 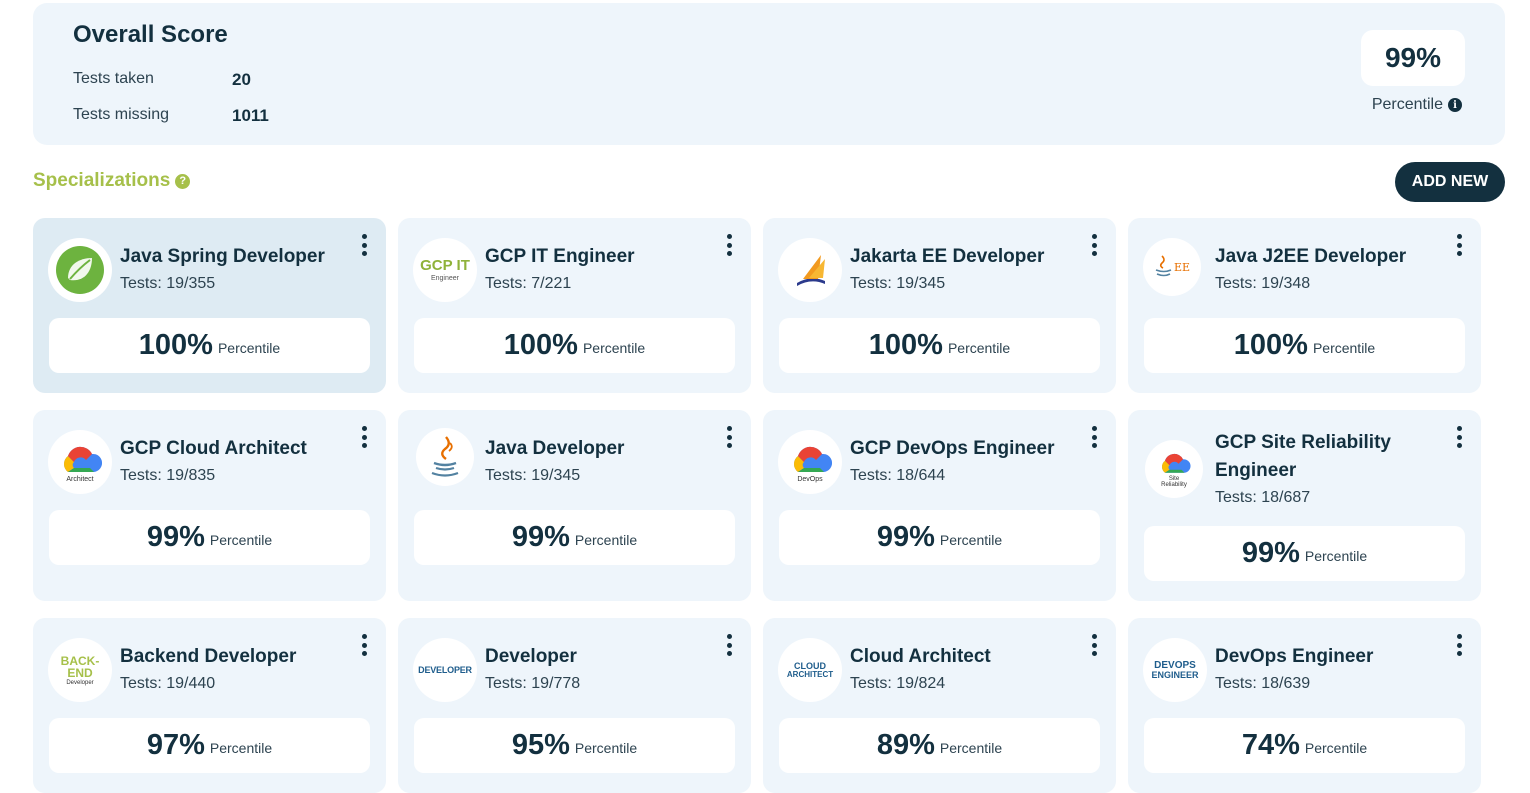 What do you see at coordinates (80, 660) in the screenshot?
I see `logo-text: BACK-` at bounding box center [80, 660].